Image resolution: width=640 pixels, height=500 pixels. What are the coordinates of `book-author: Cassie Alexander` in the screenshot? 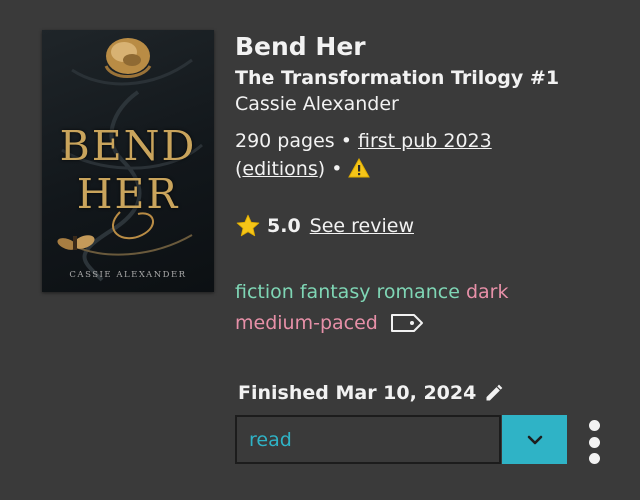 It's located at (432, 104).